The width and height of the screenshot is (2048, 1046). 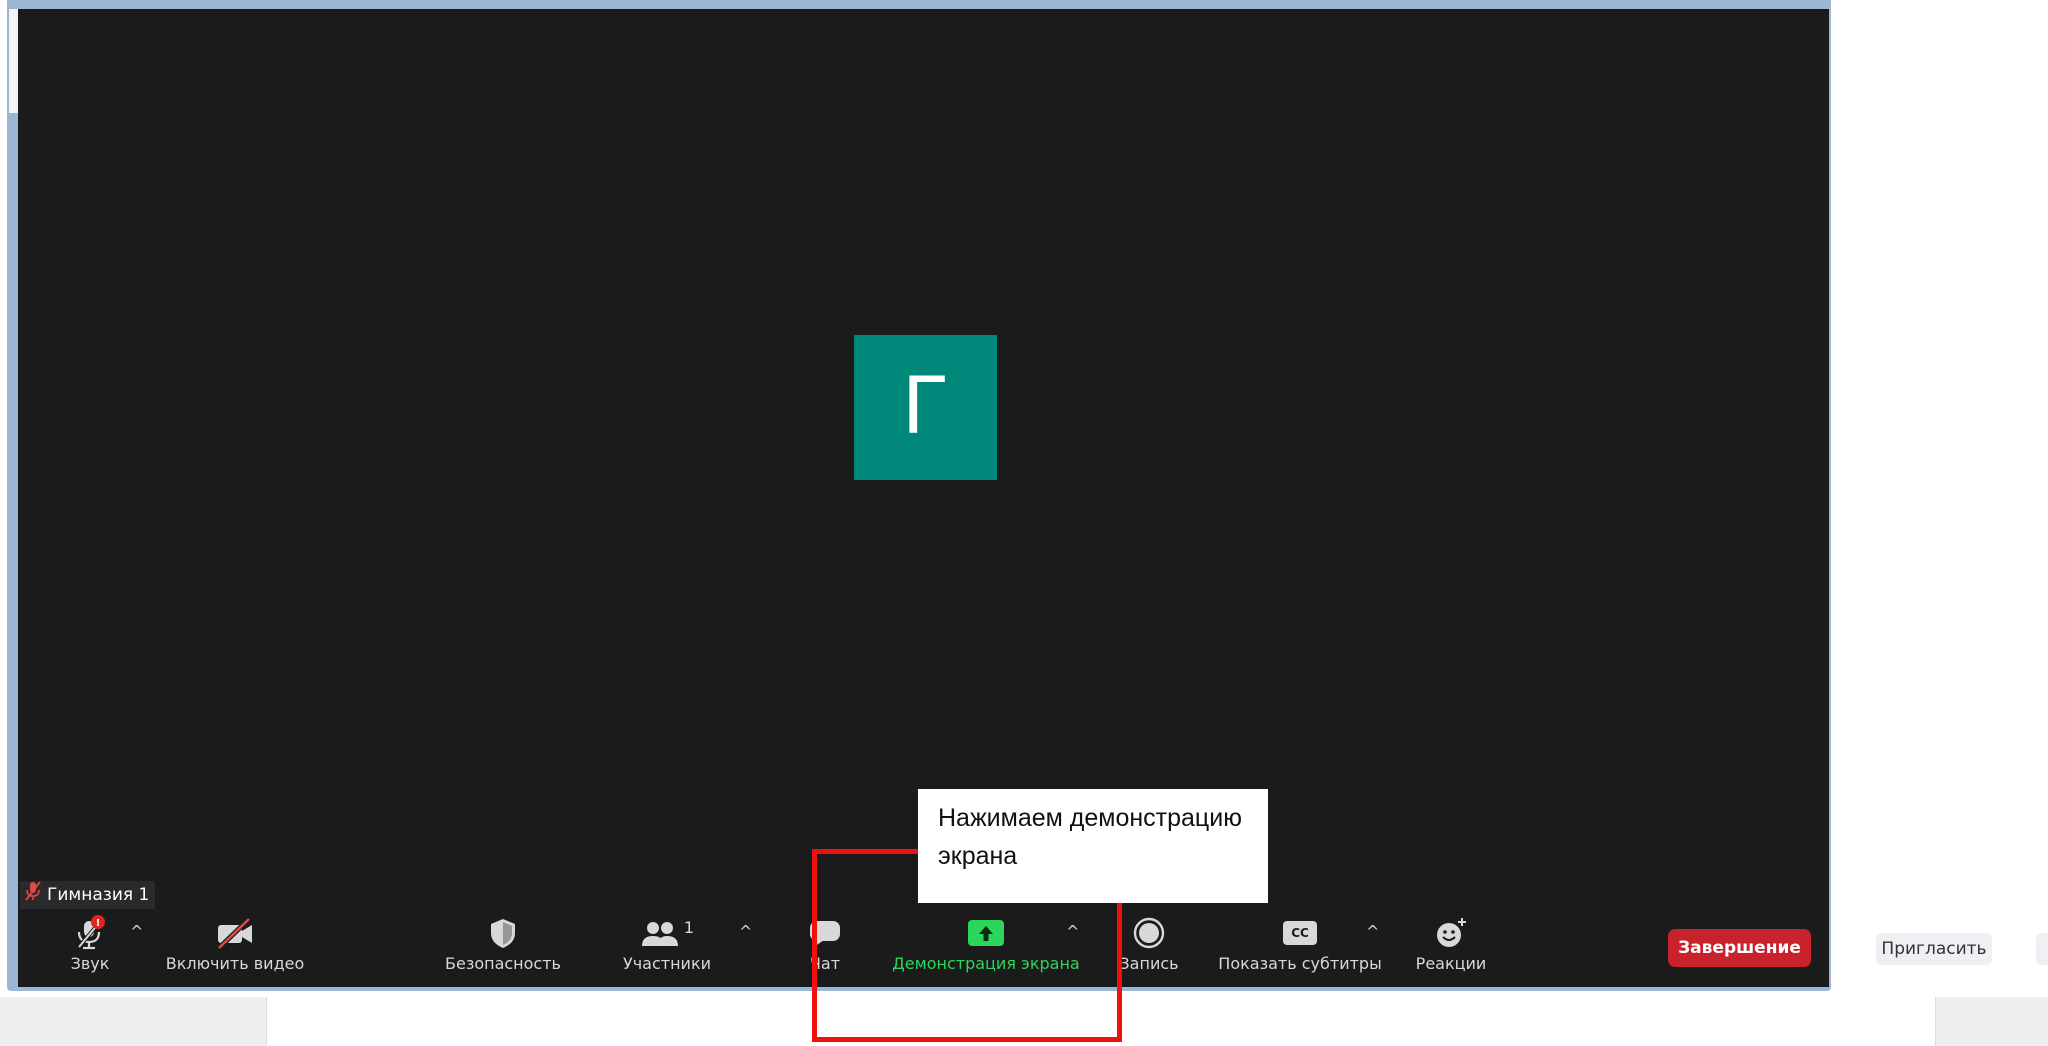 I want to click on security-button: Безопасность, so click(x=503, y=944).